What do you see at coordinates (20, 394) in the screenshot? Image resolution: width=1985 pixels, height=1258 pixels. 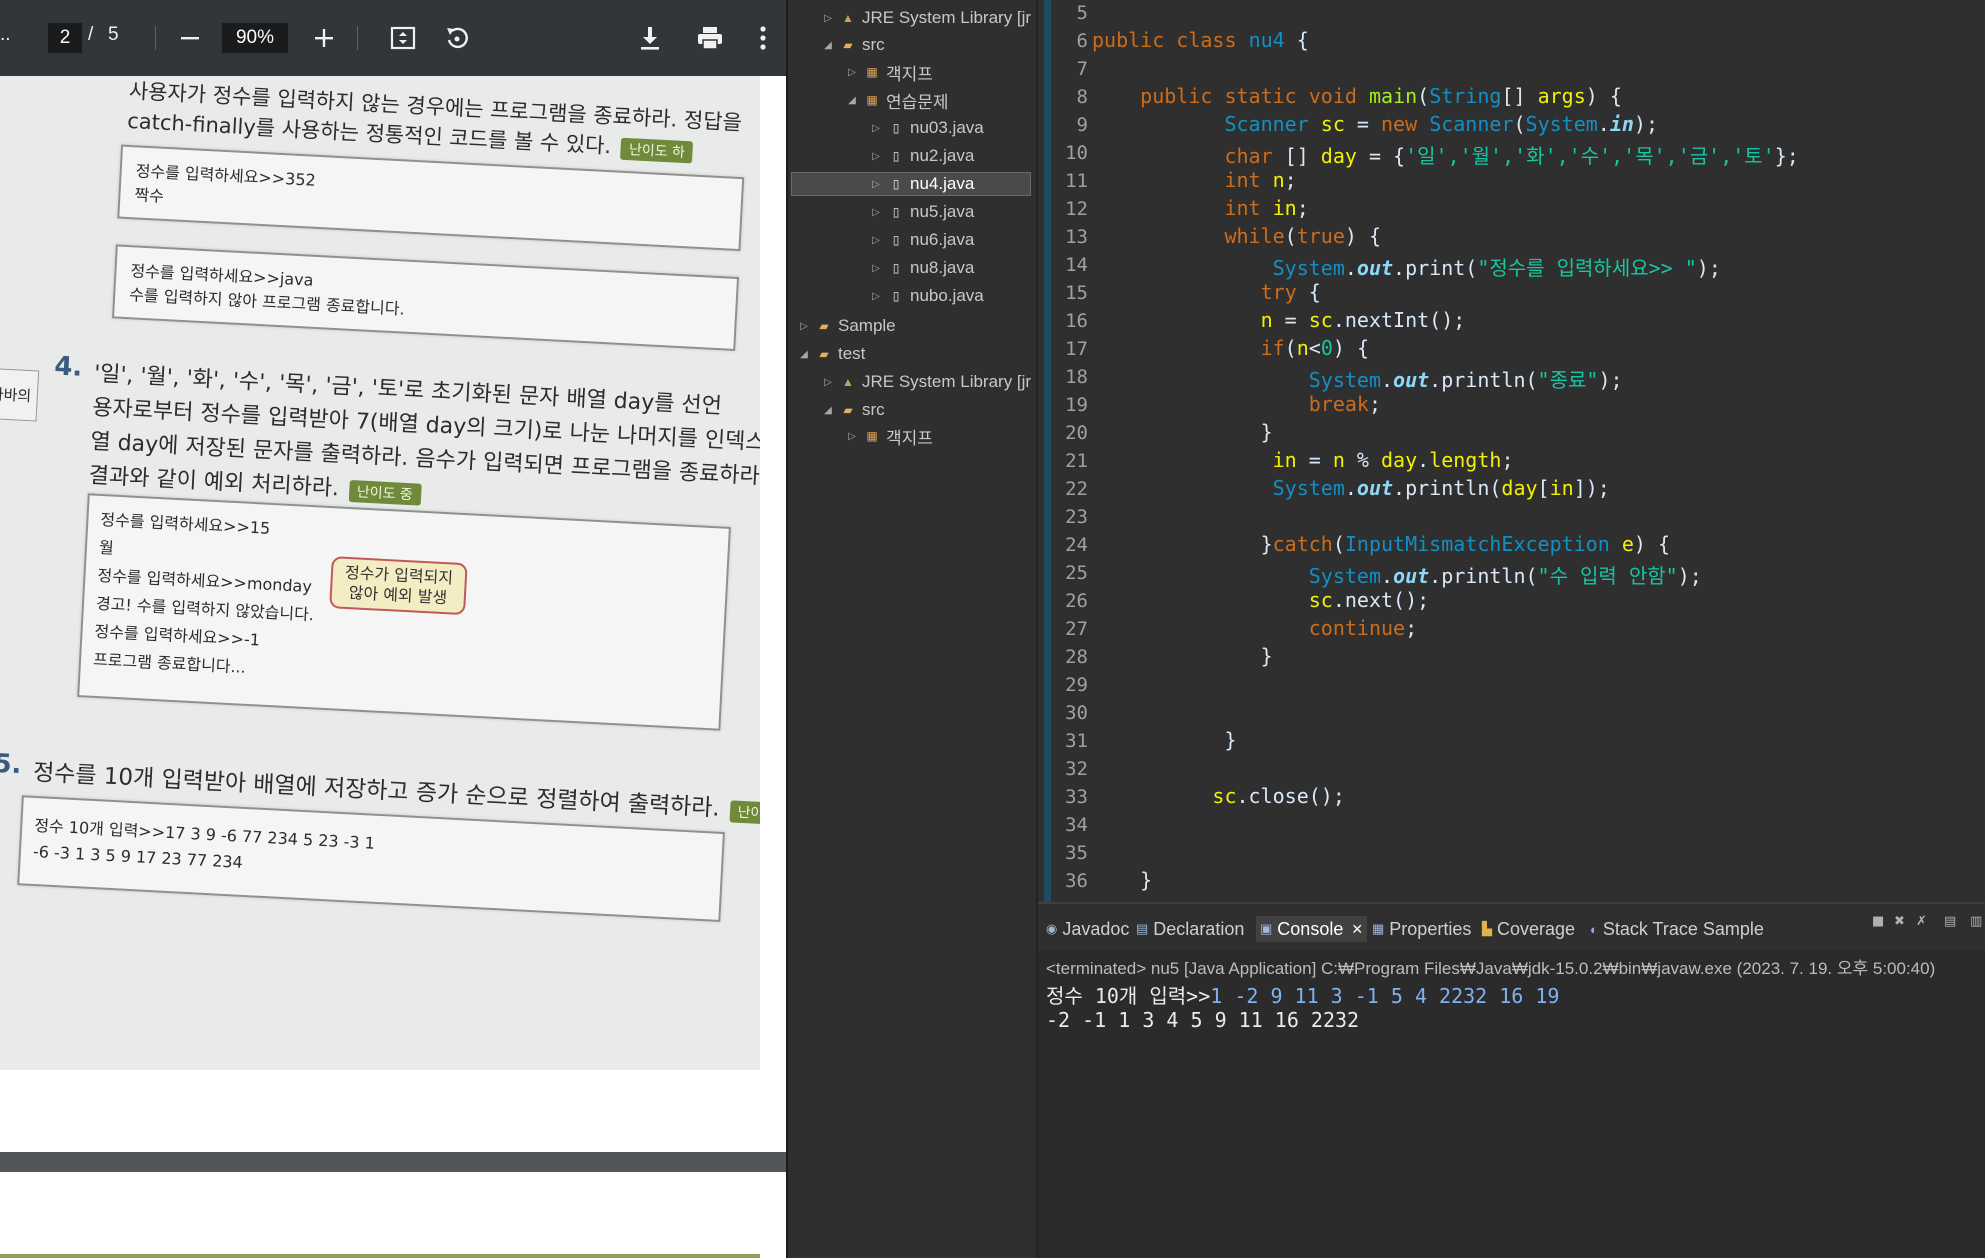 I see `side-tag: 자바의` at bounding box center [20, 394].